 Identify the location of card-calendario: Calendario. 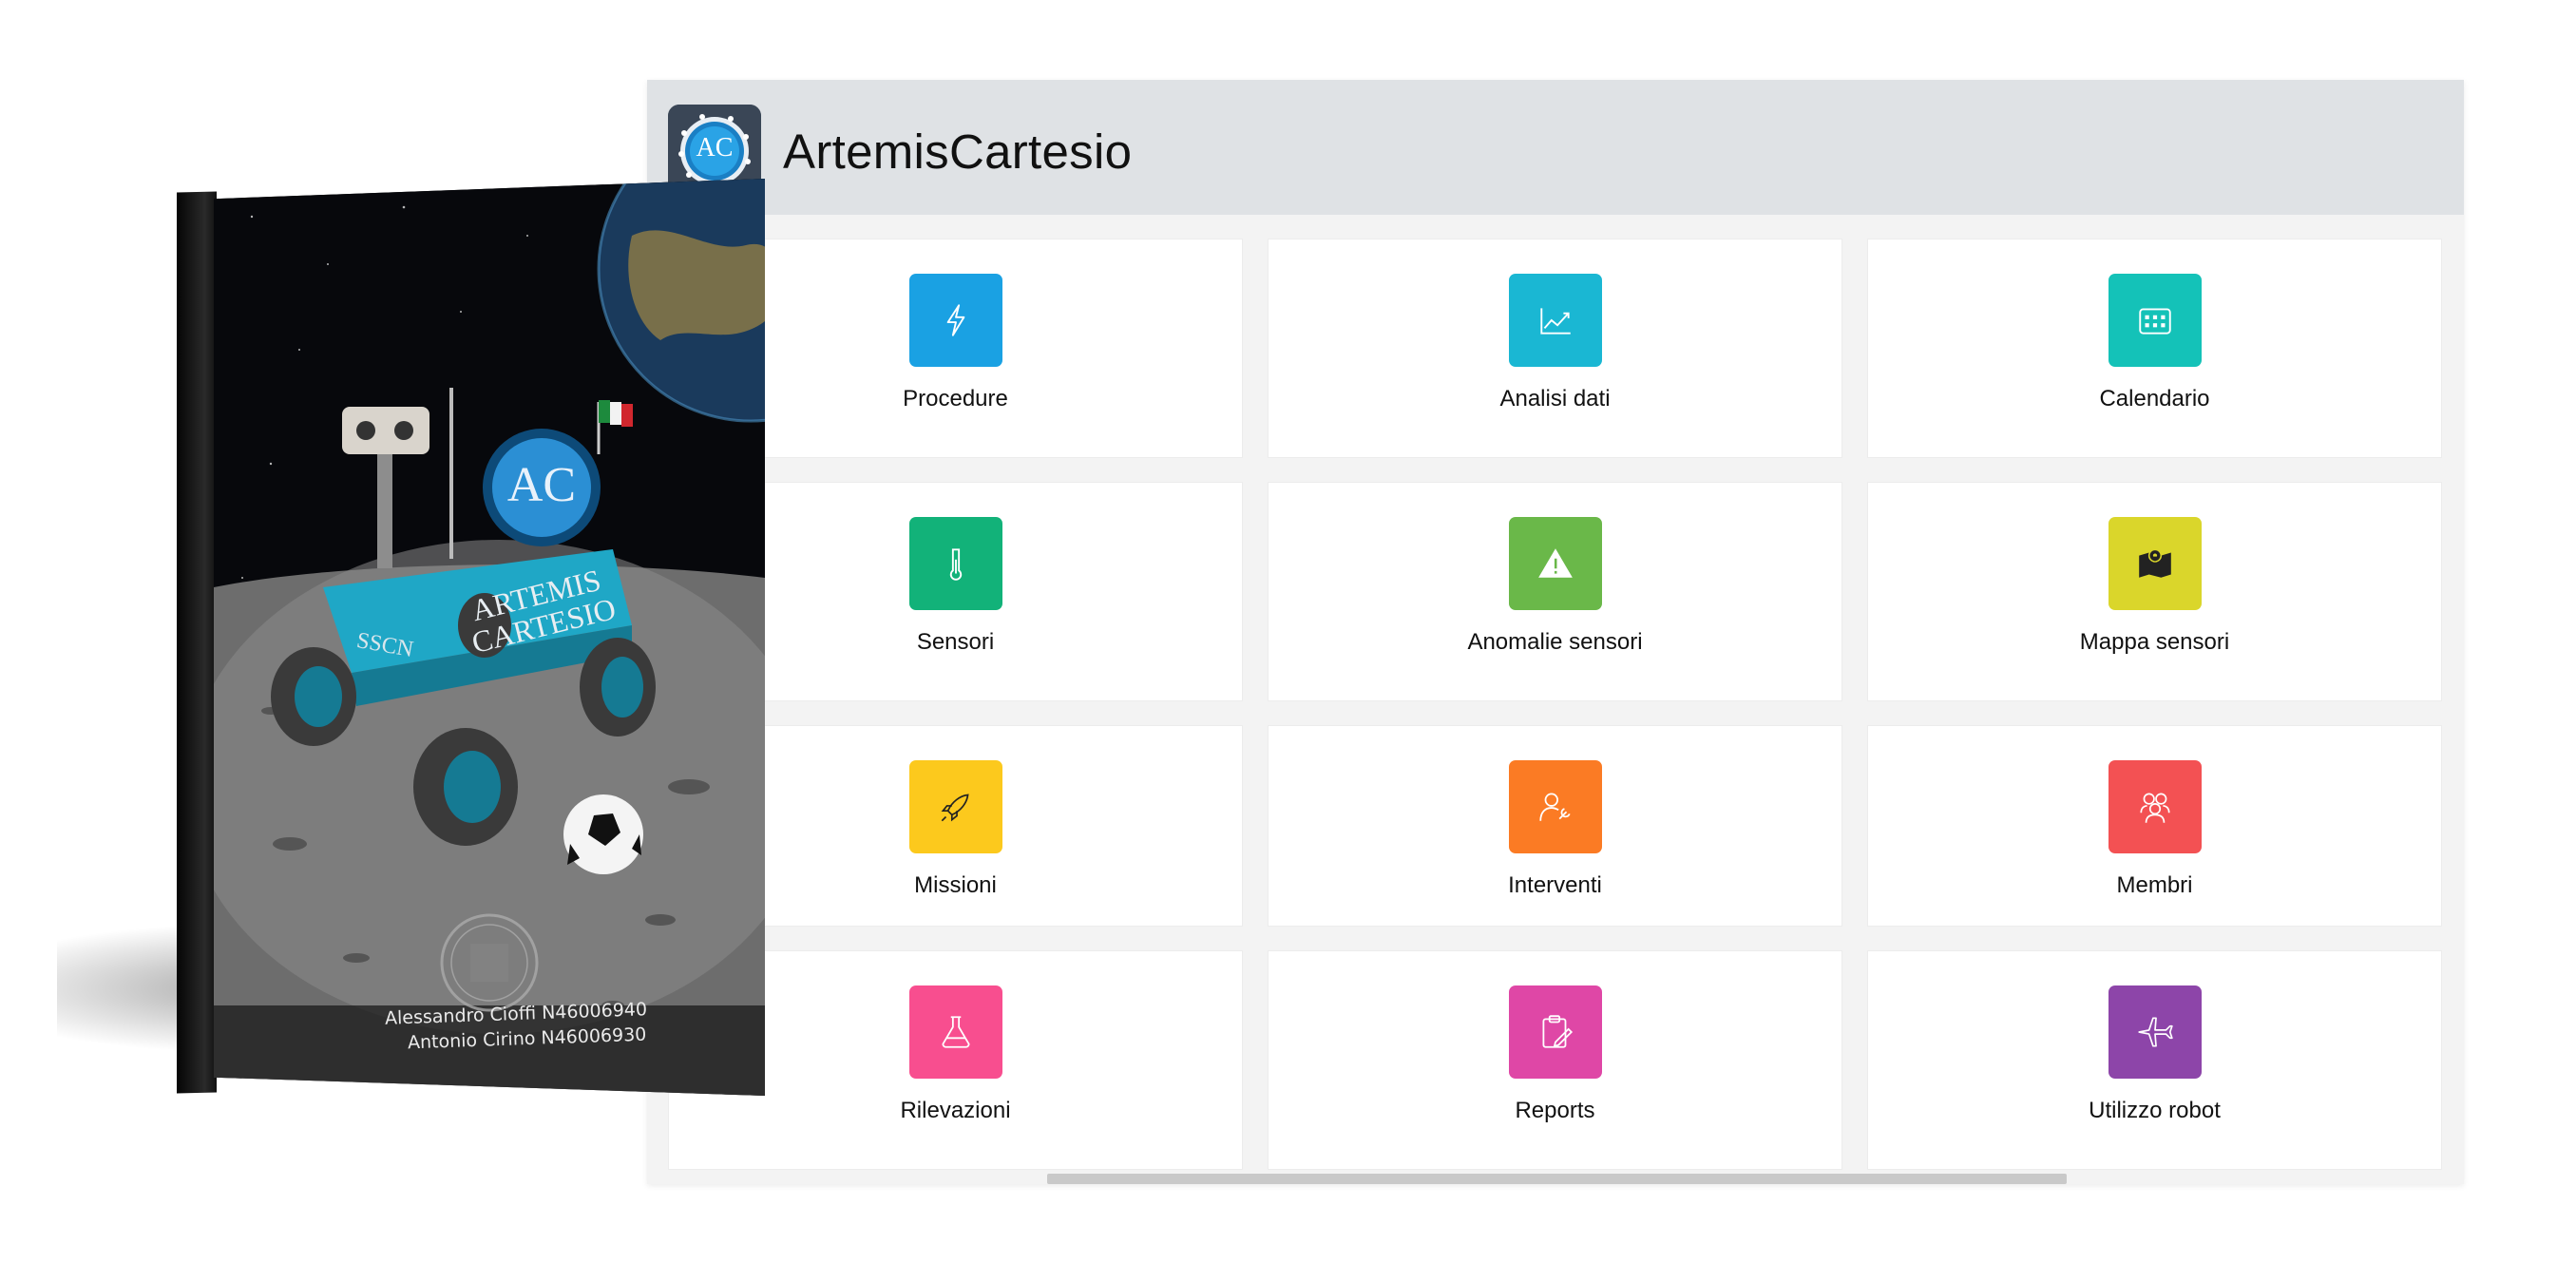
(2154, 348).